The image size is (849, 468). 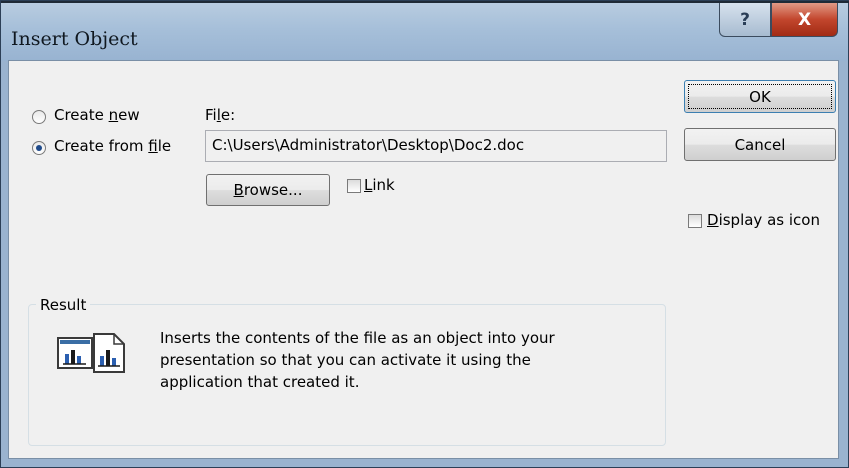 What do you see at coordinates (436, 146) in the screenshot?
I see `file-path-field: C:\Users\Administrator\Desktop\Doc2.doc` at bounding box center [436, 146].